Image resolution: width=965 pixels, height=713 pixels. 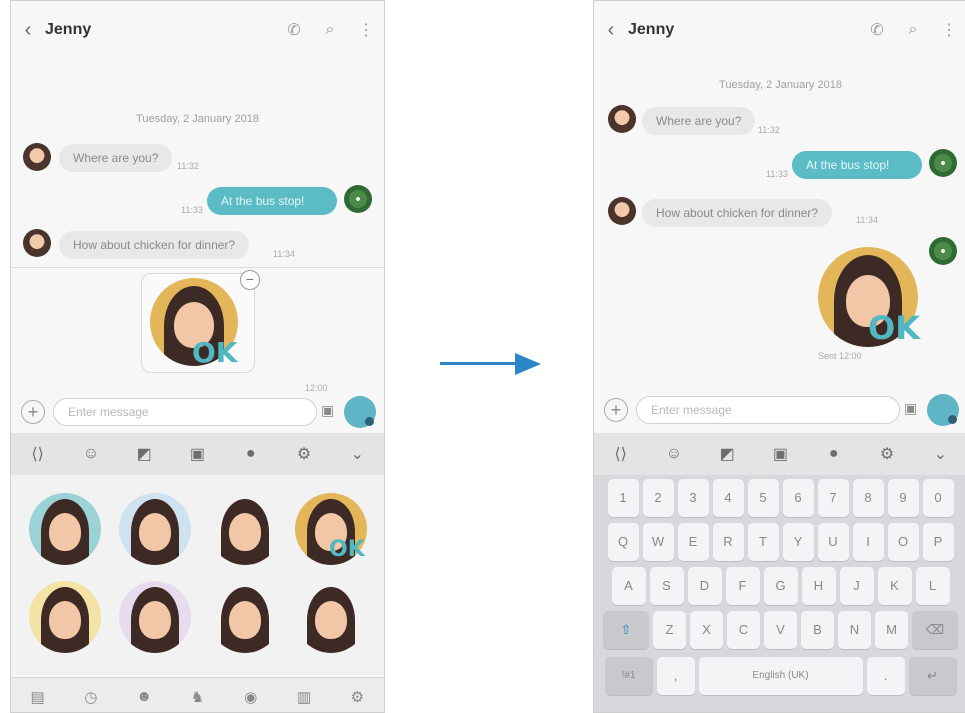 I want to click on keyboard-icon: ▤, so click(x=37, y=697).